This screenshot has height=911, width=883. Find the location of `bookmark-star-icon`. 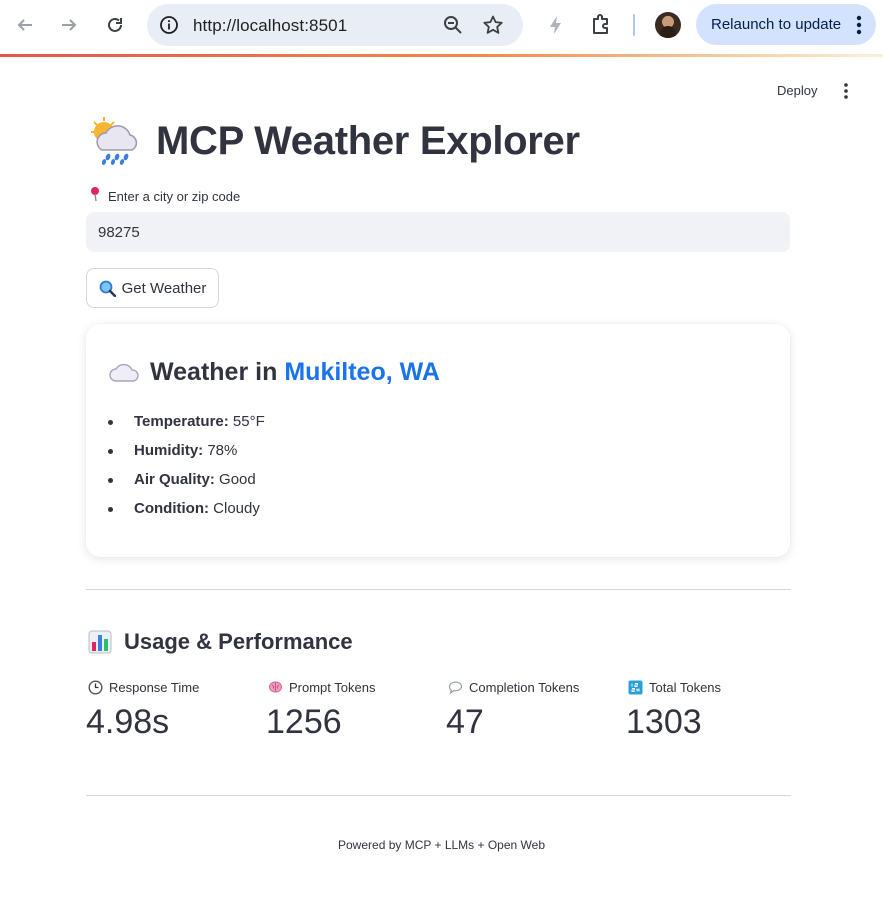

bookmark-star-icon is located at coordinates (493, 25).